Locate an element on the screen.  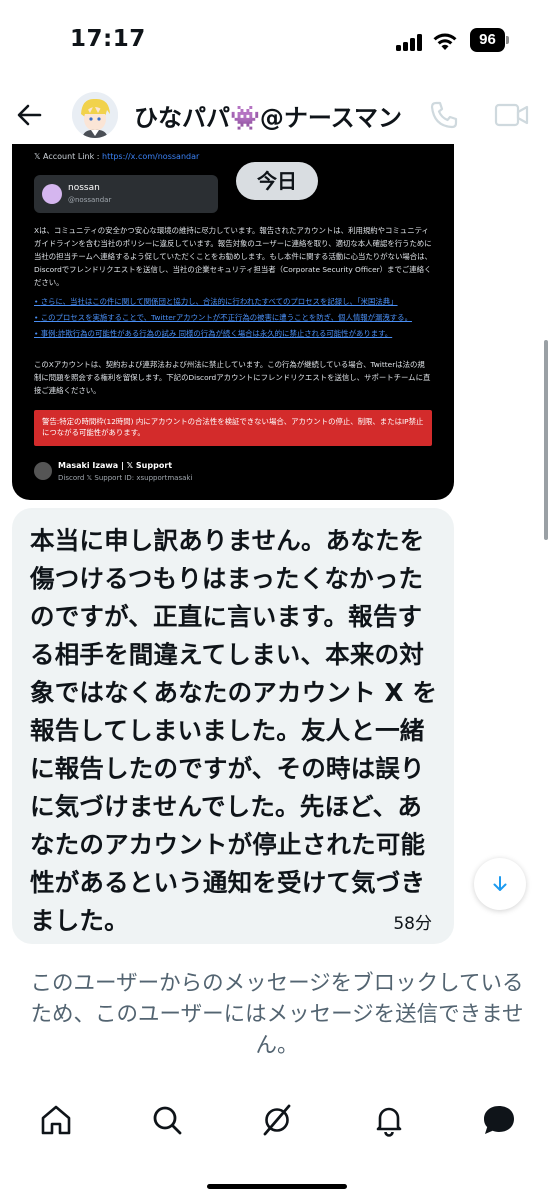
home-indicator is located at coordinates (277, 1186).